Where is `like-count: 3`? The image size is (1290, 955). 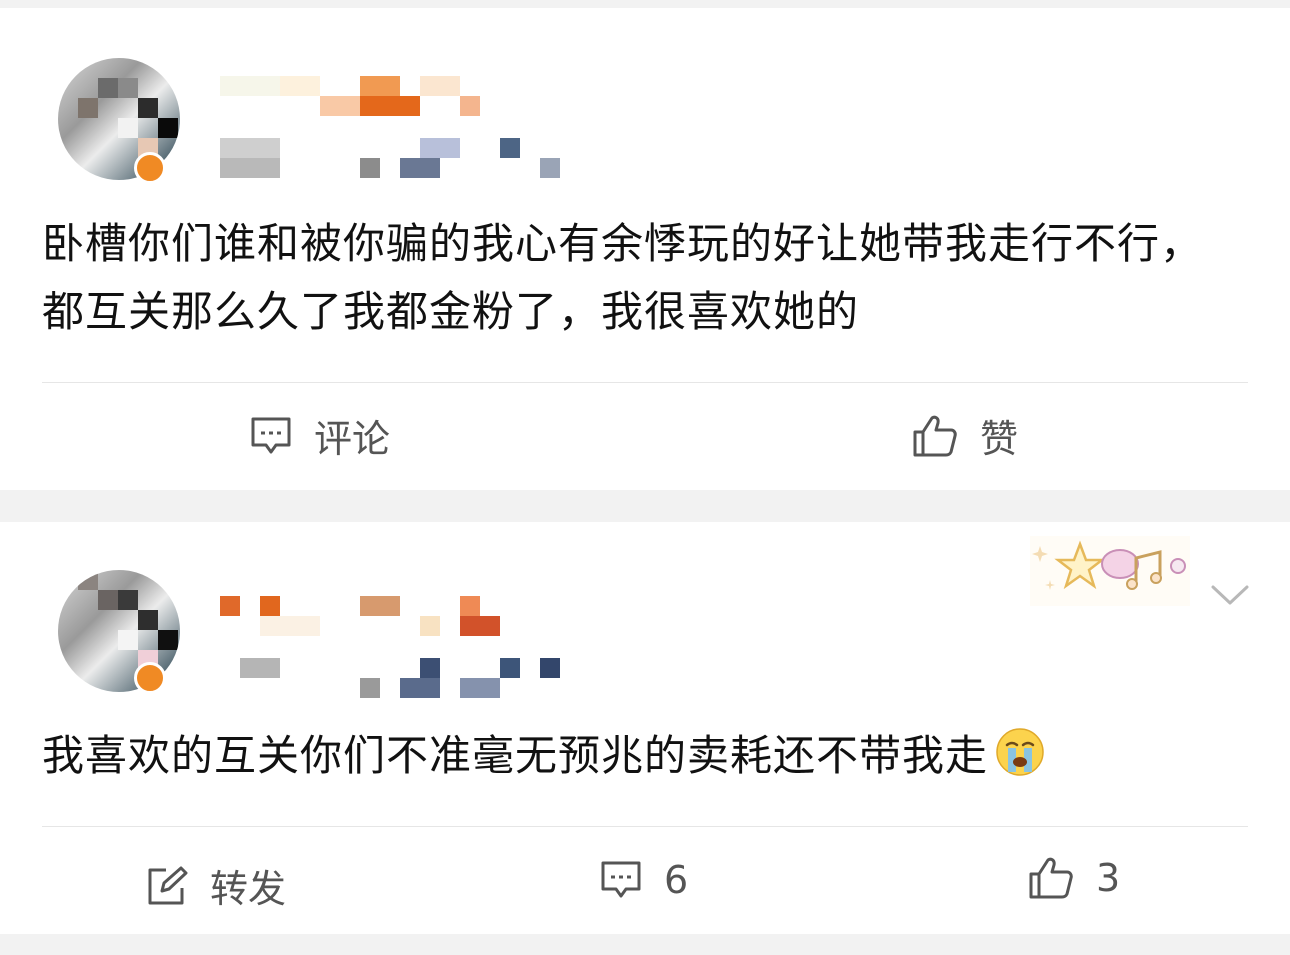 like-count: 3 is located at coordinates (1108, 878).